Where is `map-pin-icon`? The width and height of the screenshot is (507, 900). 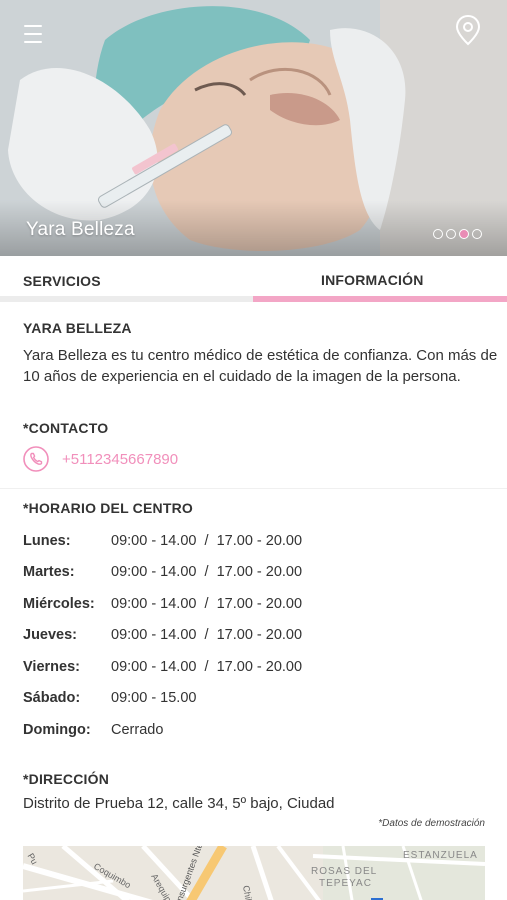 map-pin-icon is located at coordinates (468, 30).